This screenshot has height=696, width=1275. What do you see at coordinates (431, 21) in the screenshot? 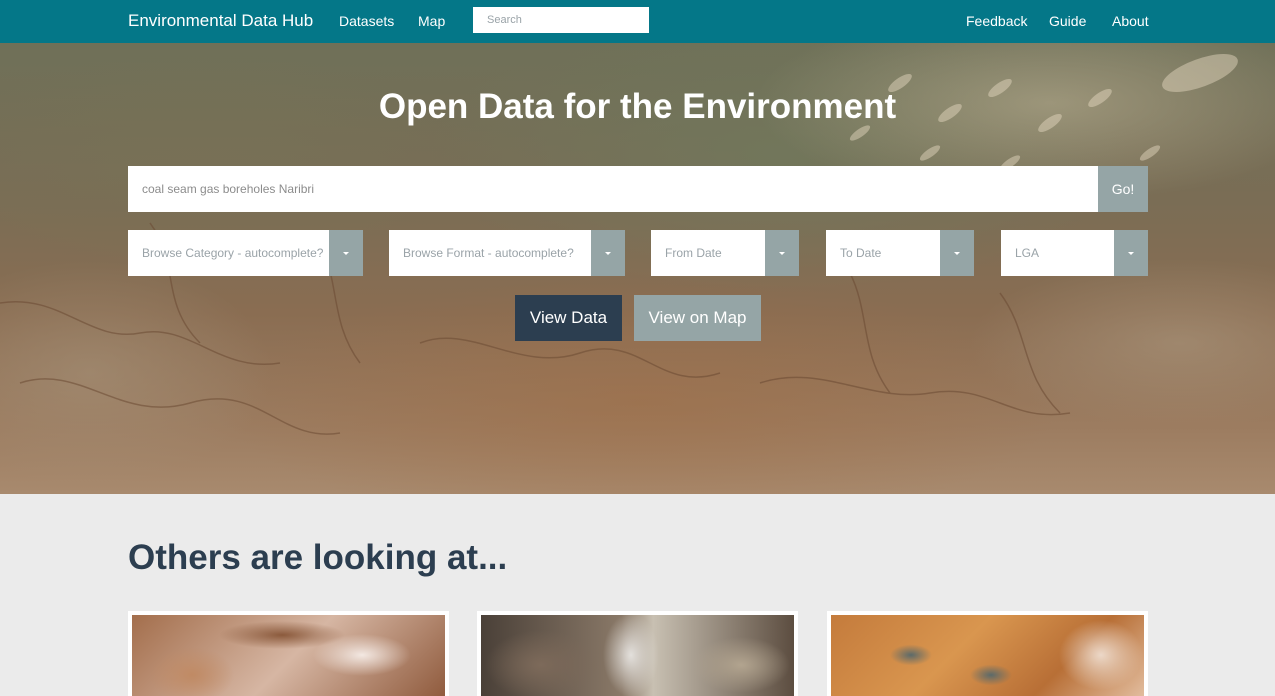
I see `nav-map: Map` at bounding box center [431, 21].